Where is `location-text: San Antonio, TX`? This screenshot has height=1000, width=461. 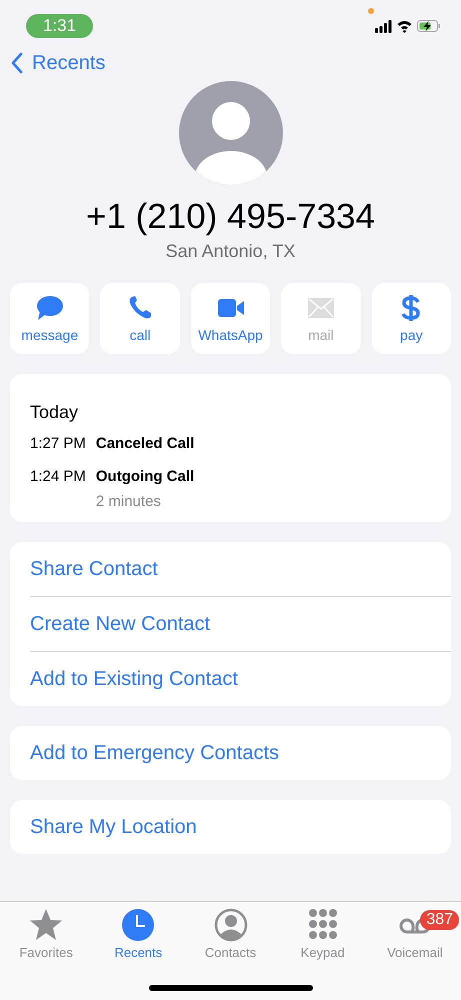
location-text: San Antonio, TX is located at coordinates (230, 251).